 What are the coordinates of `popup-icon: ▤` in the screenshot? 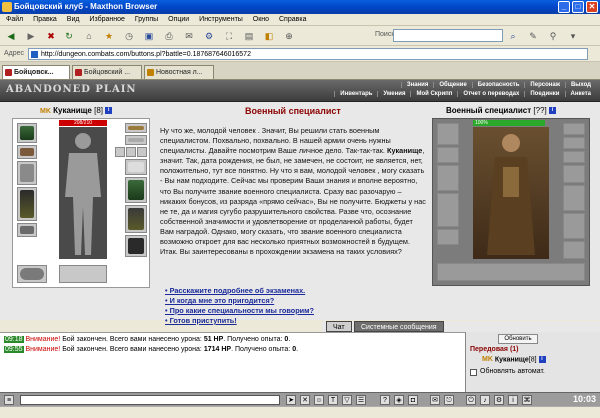 It's located at (249, 36).